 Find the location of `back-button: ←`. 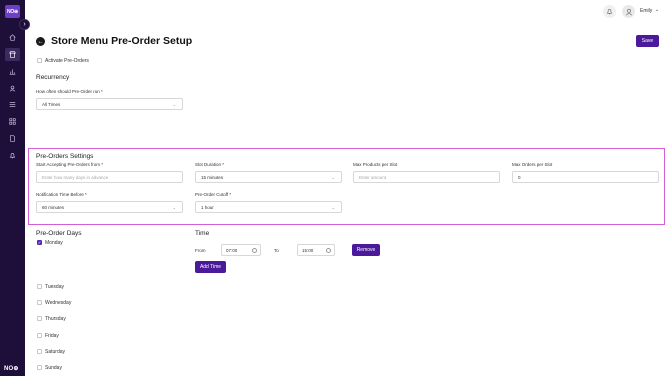

back-button: ← is located at coordinates (40, 41).